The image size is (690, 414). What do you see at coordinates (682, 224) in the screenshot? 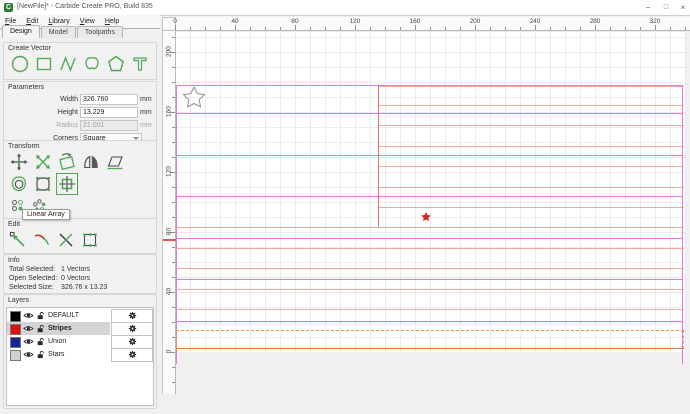
I see `flag-right-edge` at bounding box center [682, 224].